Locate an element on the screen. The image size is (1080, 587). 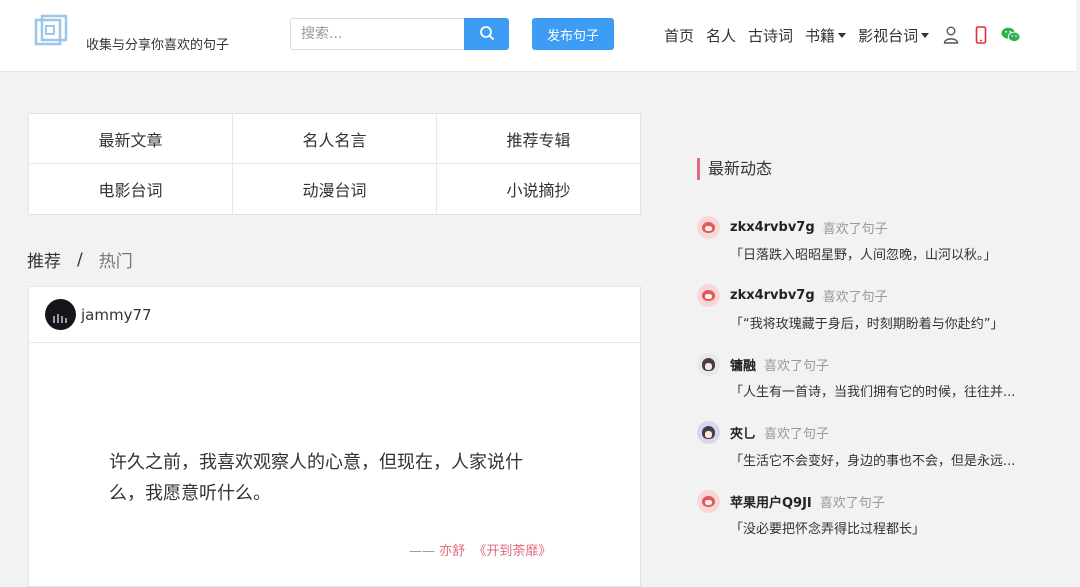
feed-sentence: 「没必要把怀念弄得比过程都长」 is located at coordinates (890, 527).